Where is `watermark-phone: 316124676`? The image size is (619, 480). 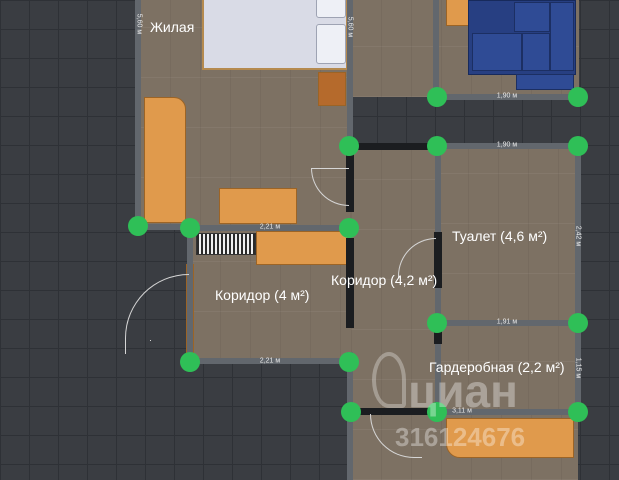 watermark-phone: 316124676 is located at coordinates (460, 437).